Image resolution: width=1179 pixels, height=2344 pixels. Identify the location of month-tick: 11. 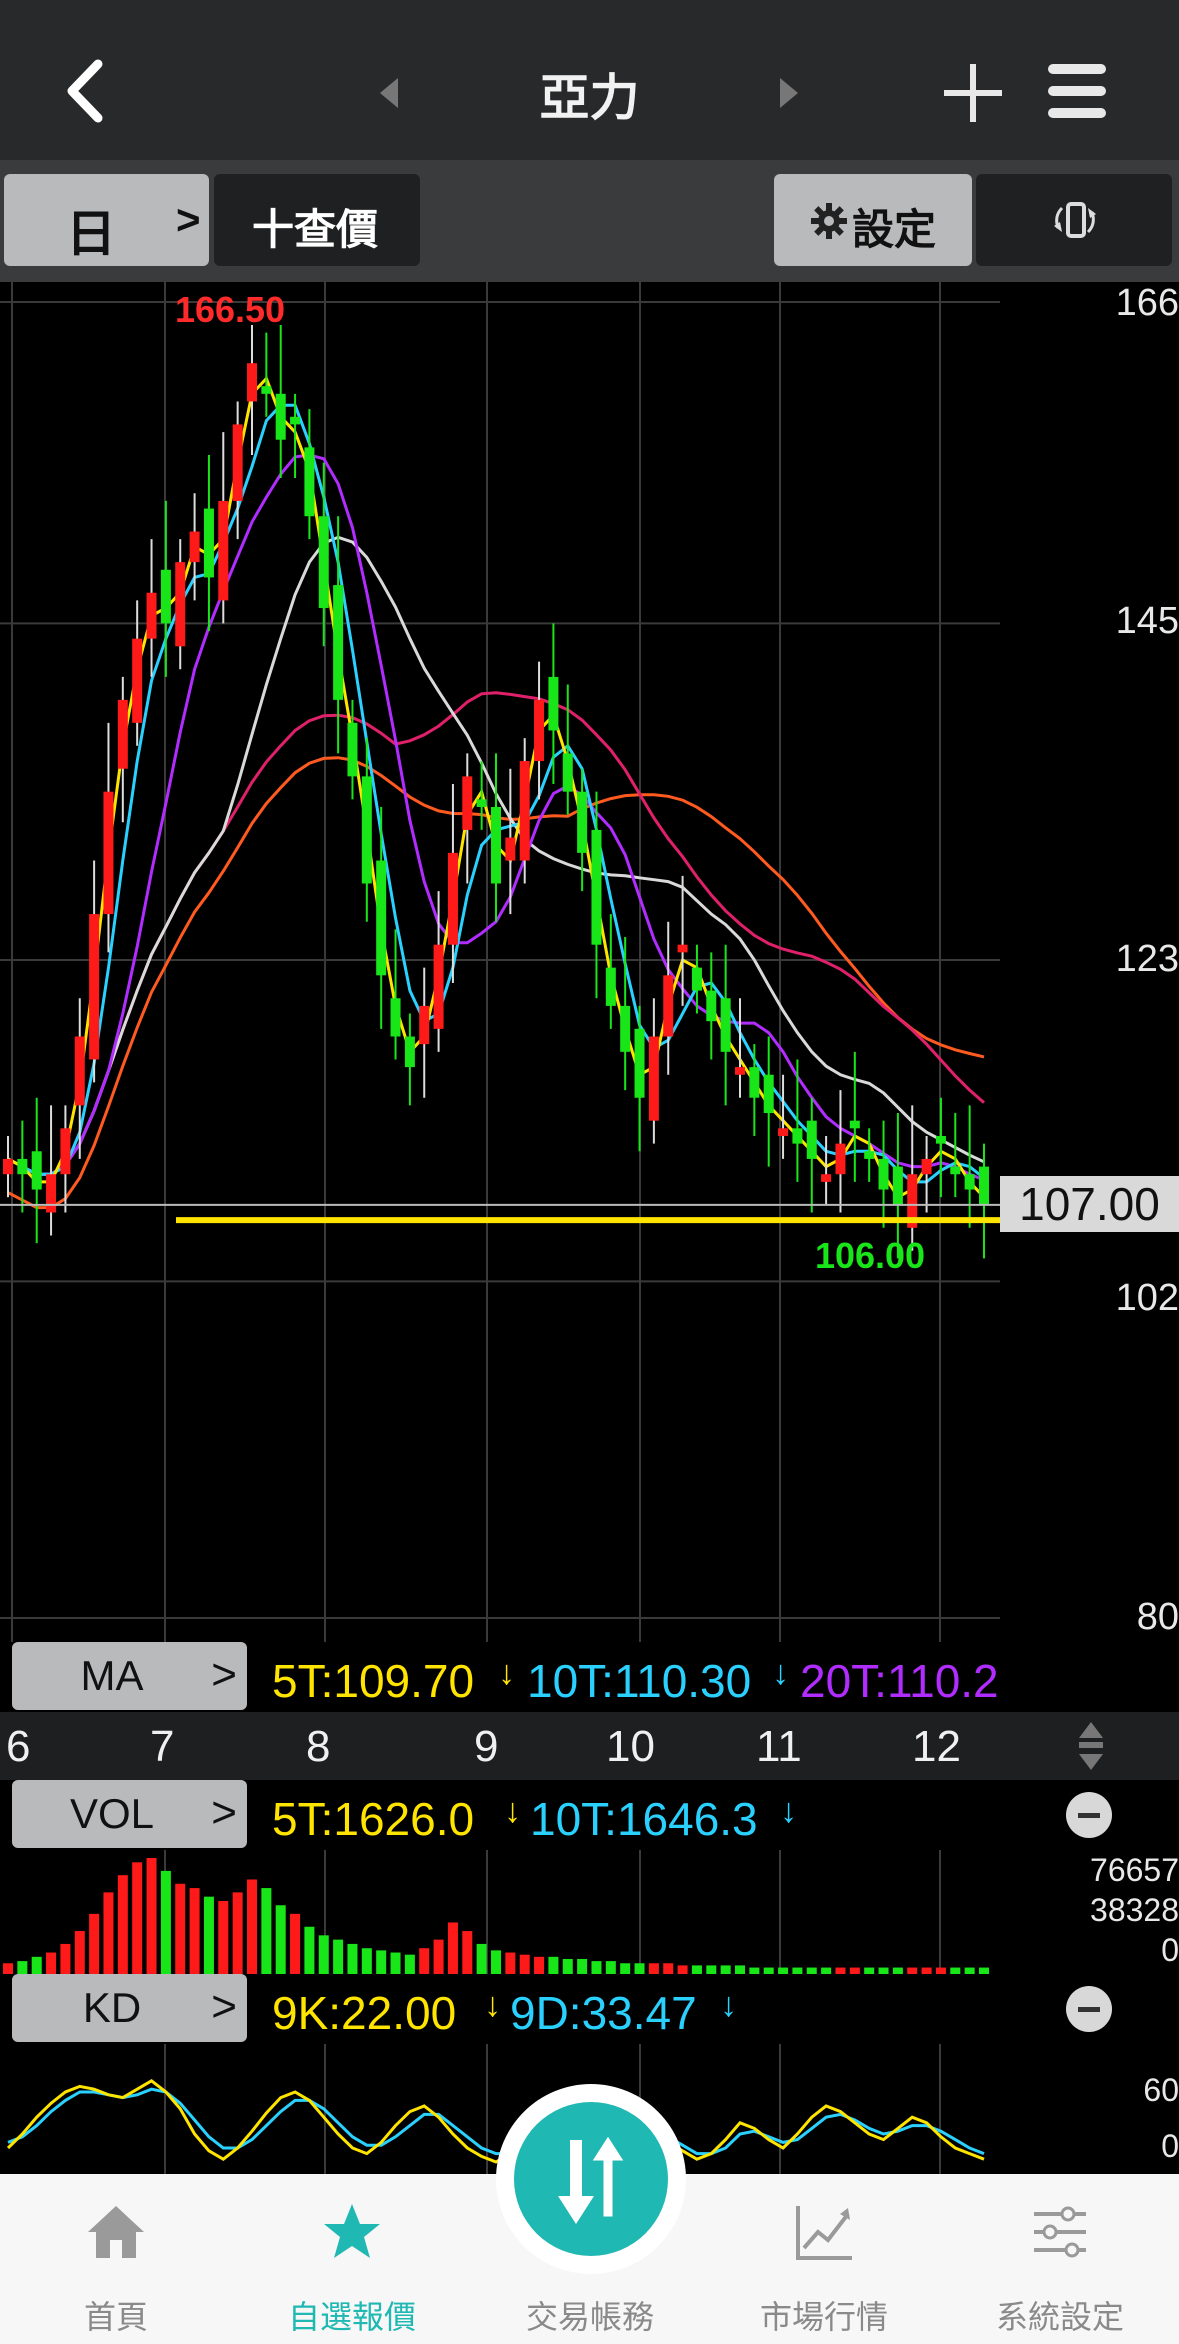
(779, 1746).